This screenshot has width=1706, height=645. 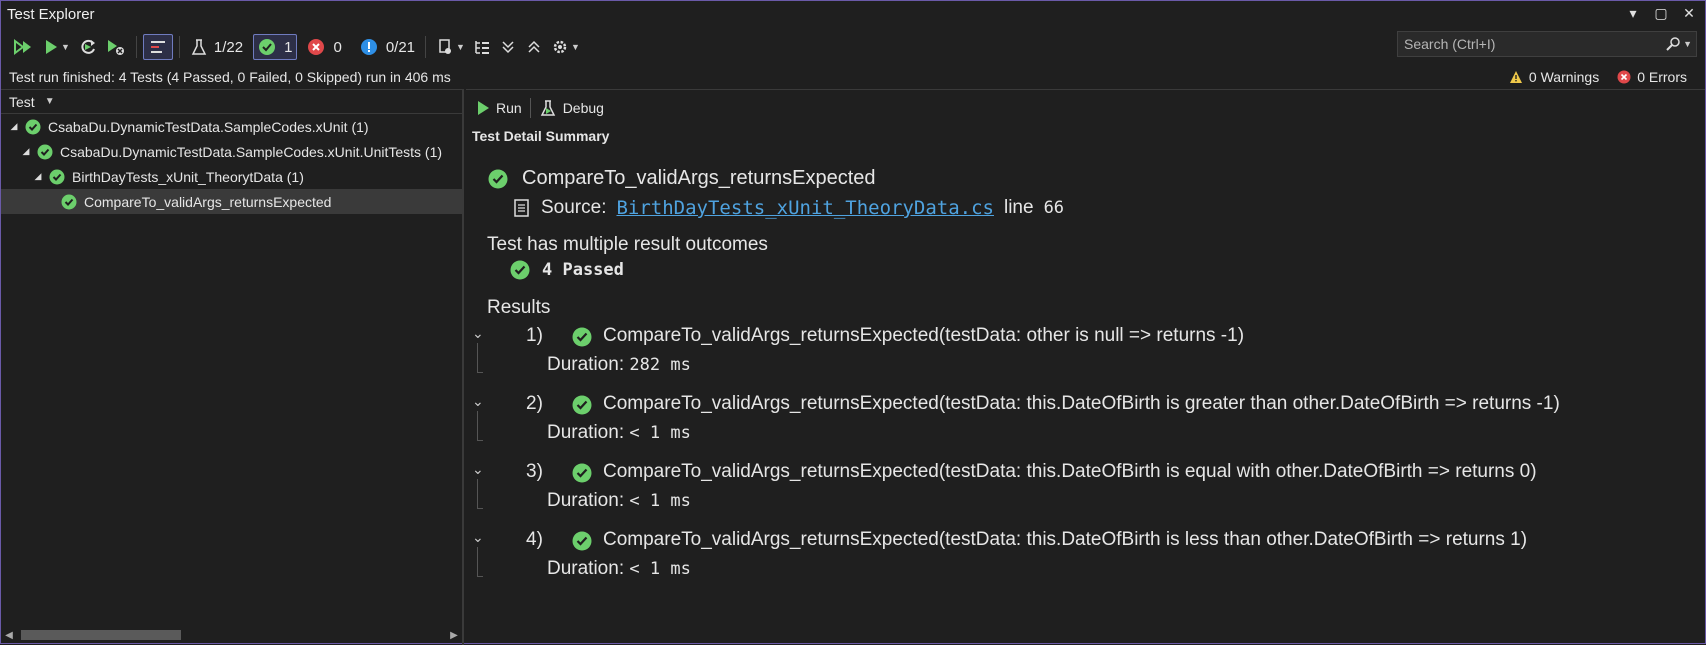 I want to click on collapse-all-button, so click(x=534, y=47).